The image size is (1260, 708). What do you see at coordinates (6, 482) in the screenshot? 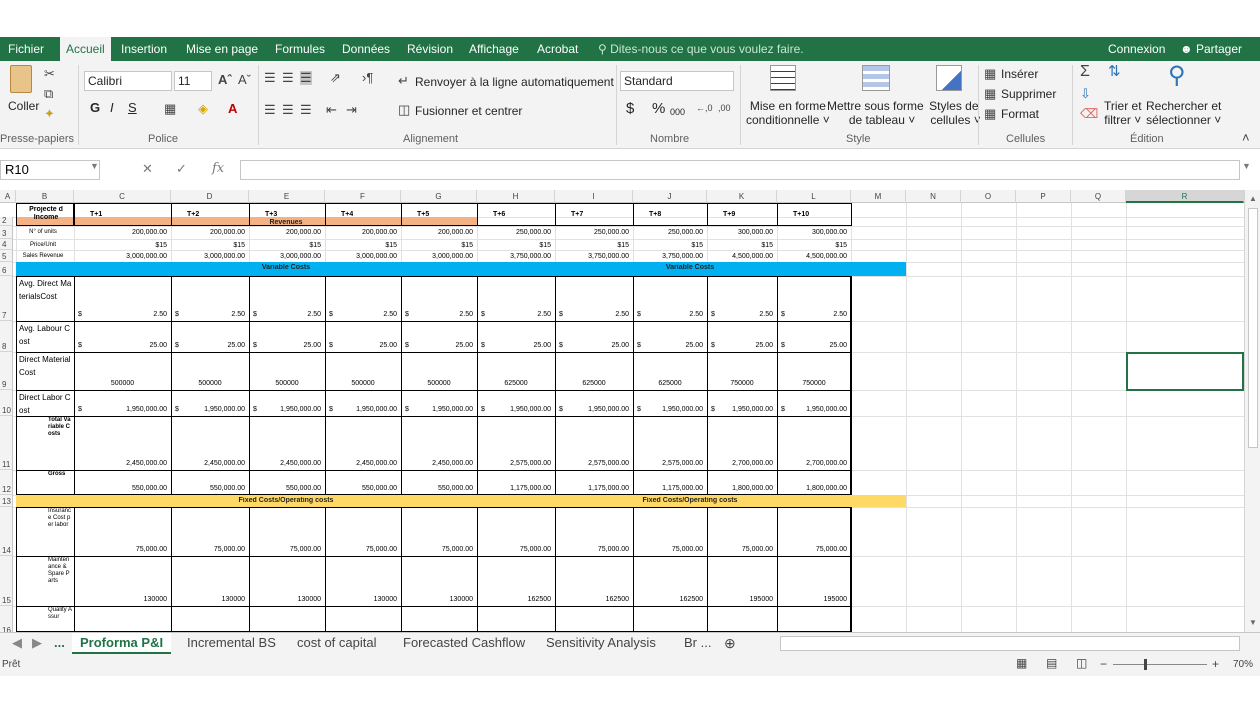
I see `row-header: 12` at bounding box center [6, 482].